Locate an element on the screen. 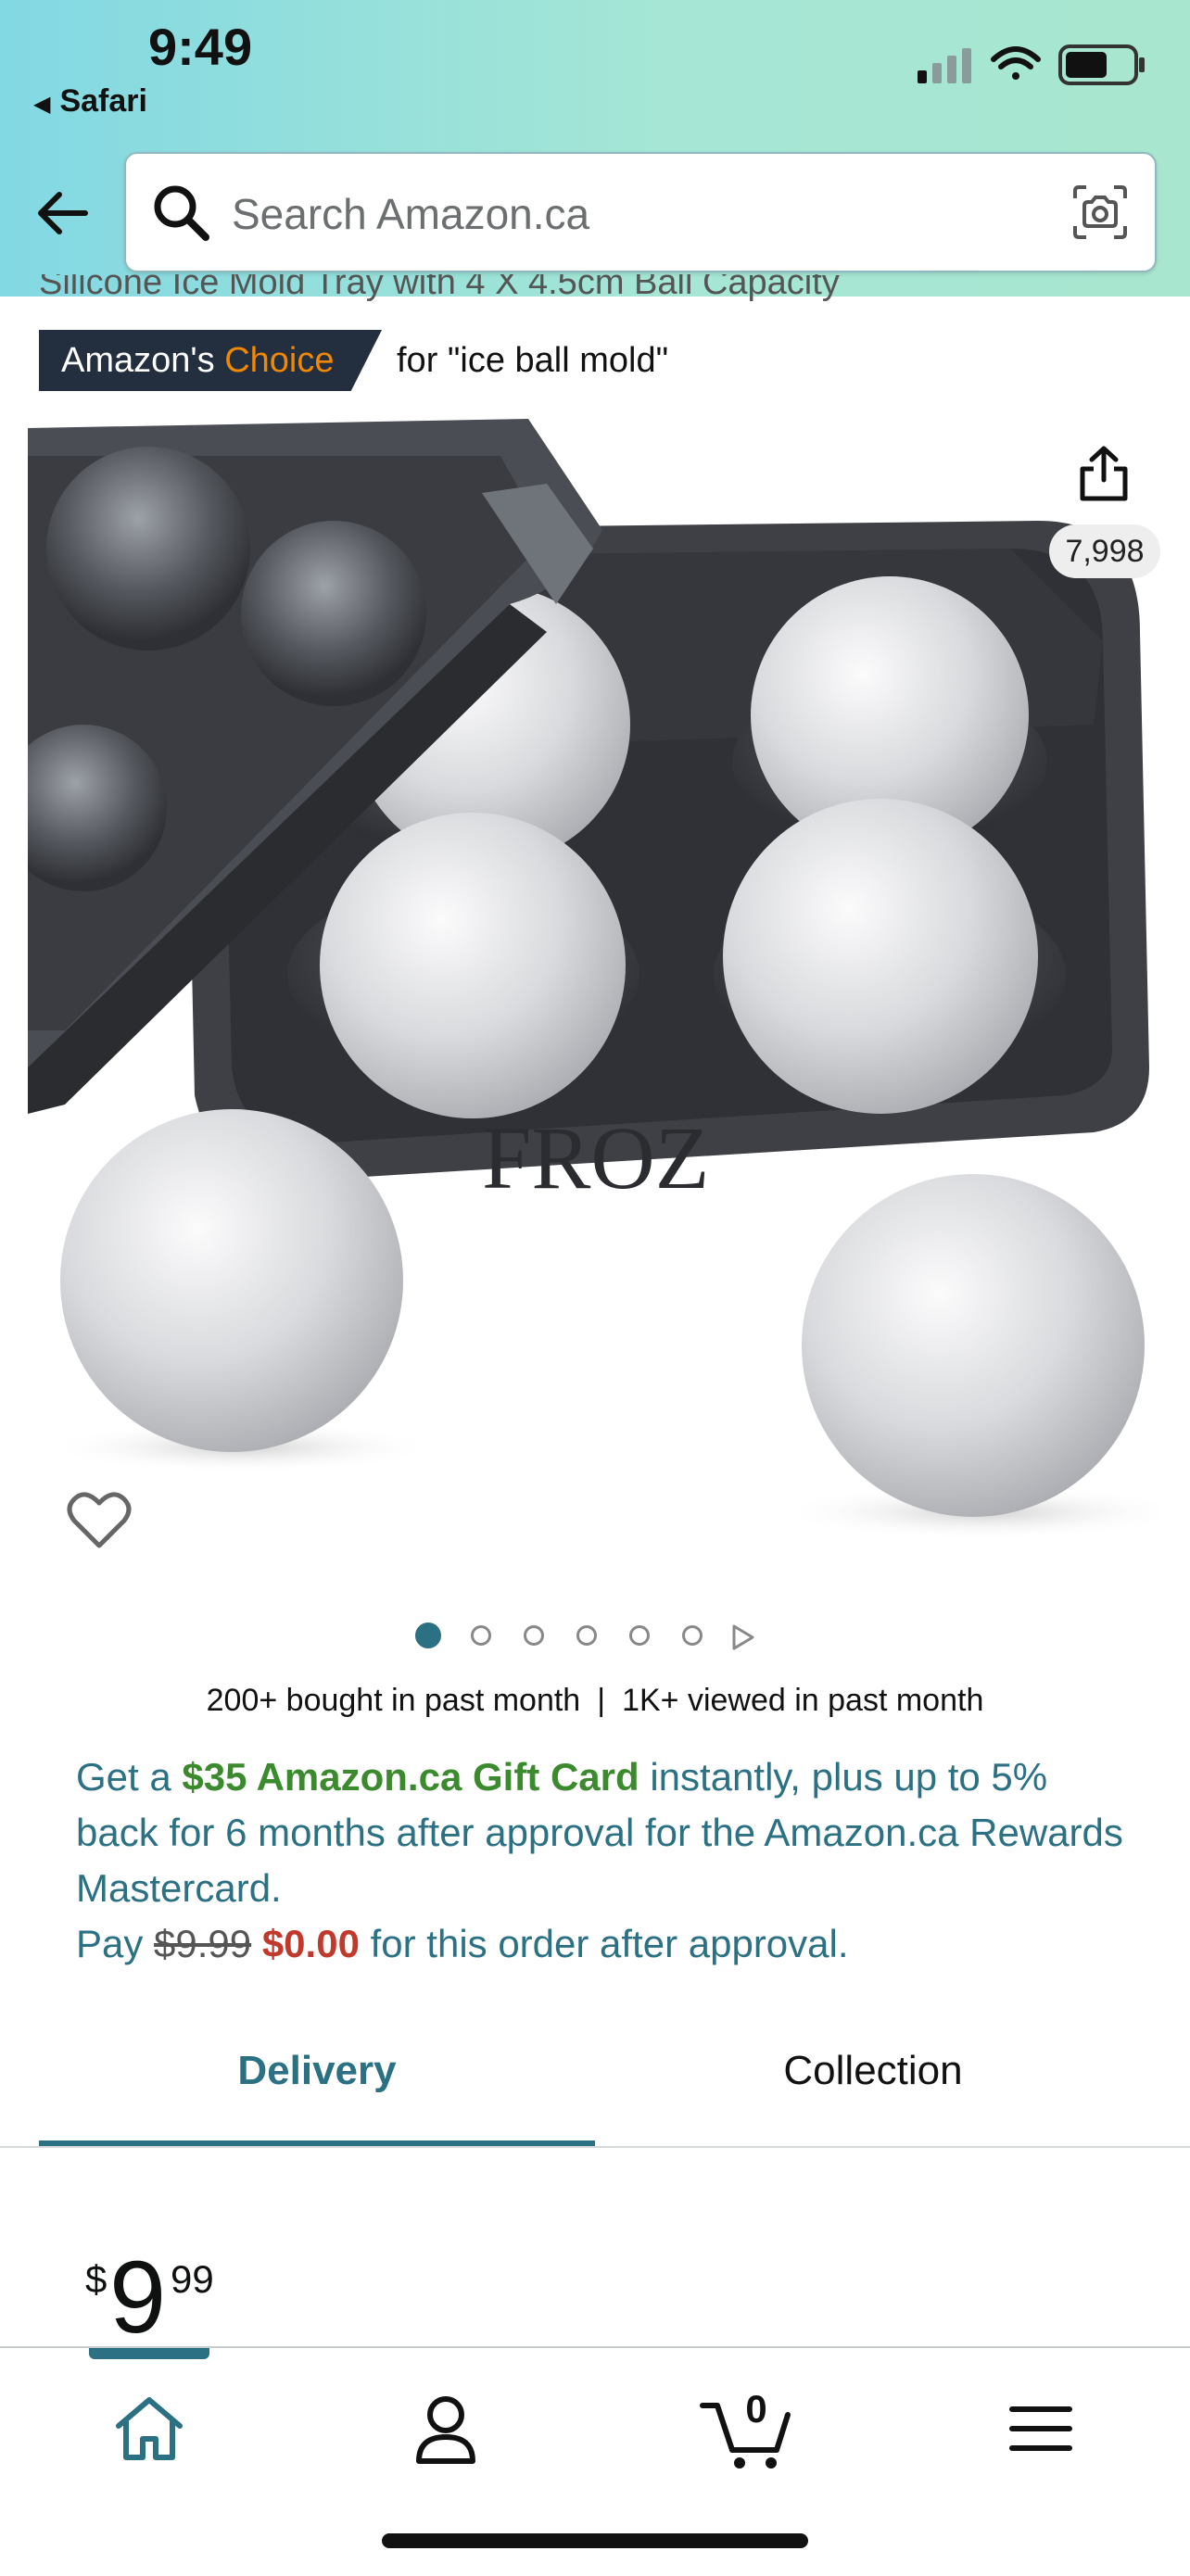 The height and width of the screenshot is (2576, 1190). nav-active-indicator is located at coordinates (149, 2354).